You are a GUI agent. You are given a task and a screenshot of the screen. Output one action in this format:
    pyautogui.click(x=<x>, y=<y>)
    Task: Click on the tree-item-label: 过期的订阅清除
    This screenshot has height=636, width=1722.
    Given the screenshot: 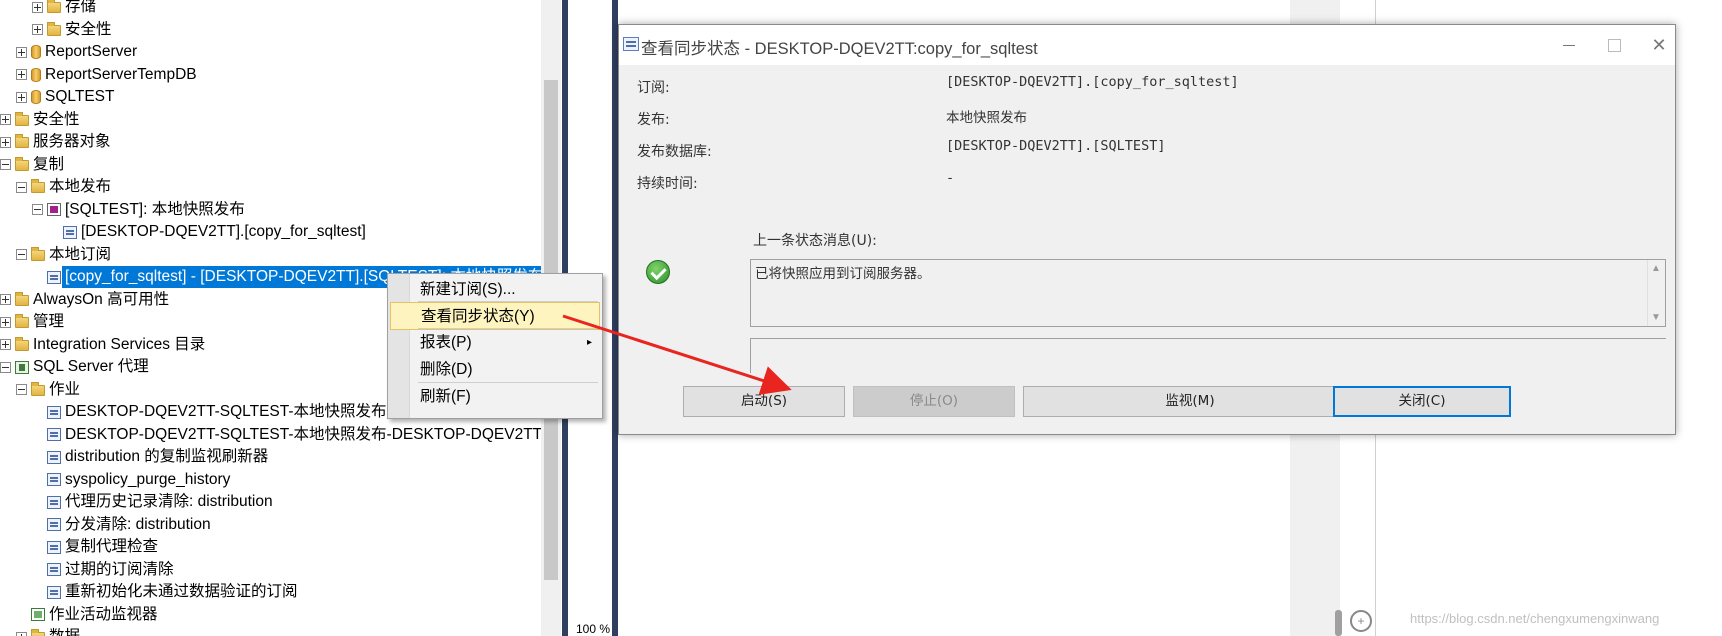 What is the action you would take?
    pyautogui.click(x=119, y=569)
    